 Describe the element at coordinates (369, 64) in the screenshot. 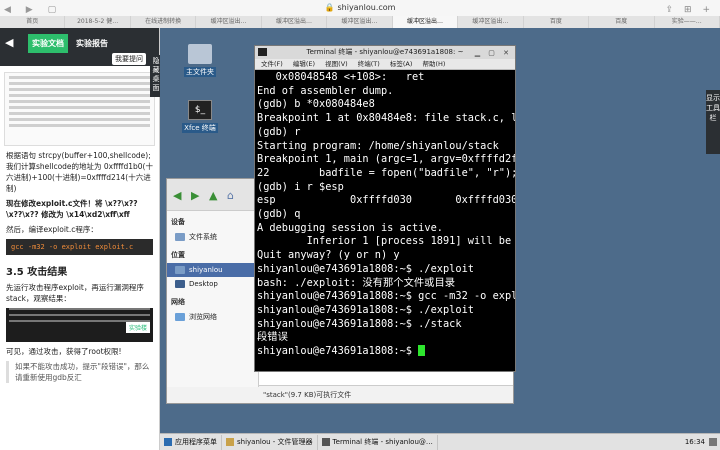

I see `menu-terminal: 终端(T)` at that location.